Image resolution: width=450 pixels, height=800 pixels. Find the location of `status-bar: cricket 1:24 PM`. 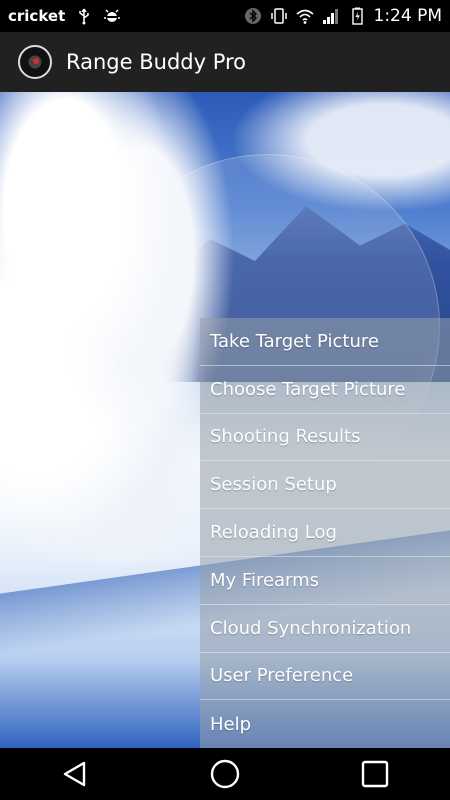

status-bar: cricket 1:24 PM is located at coordinates (225, 16).